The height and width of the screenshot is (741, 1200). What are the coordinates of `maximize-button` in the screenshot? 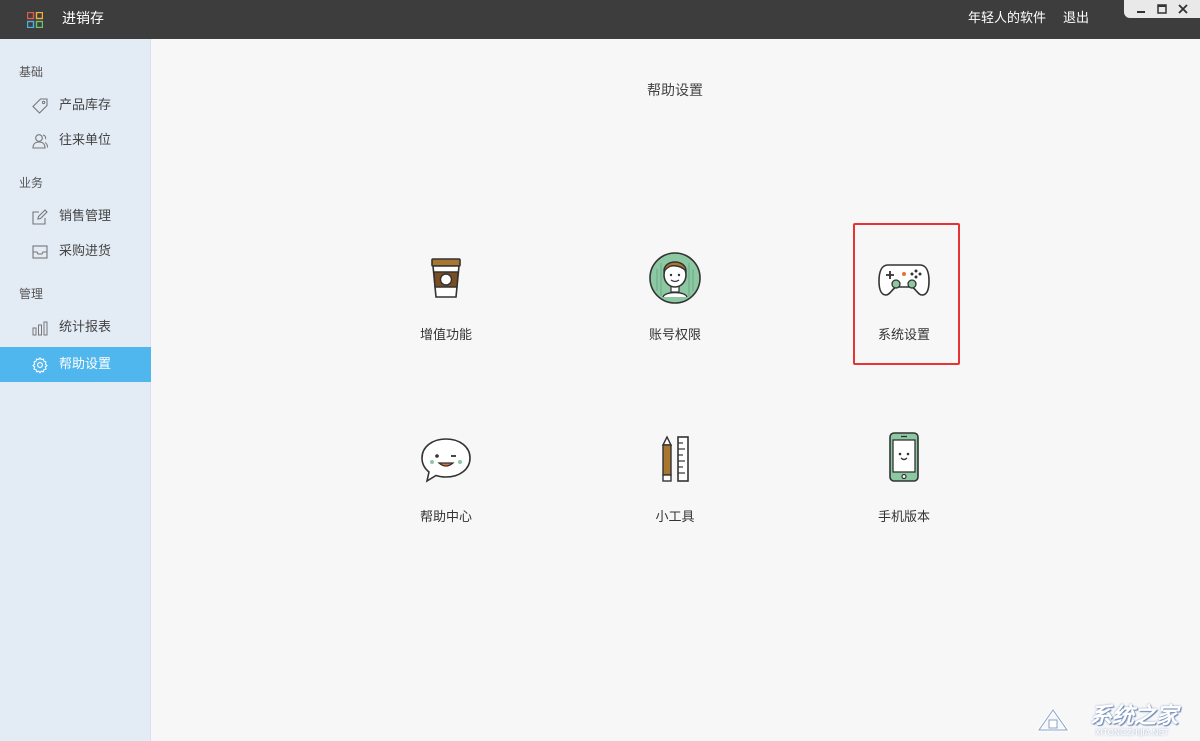 It's located at (1162, 9).